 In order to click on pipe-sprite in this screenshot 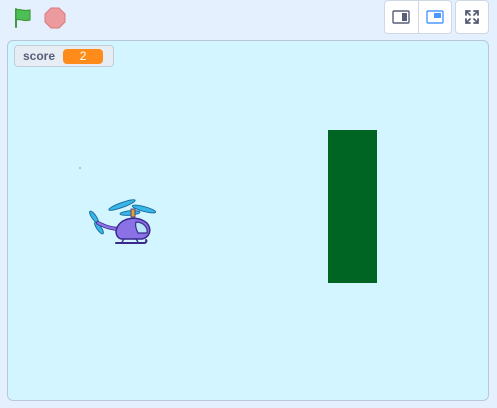, I will do `click(352, 206)`.